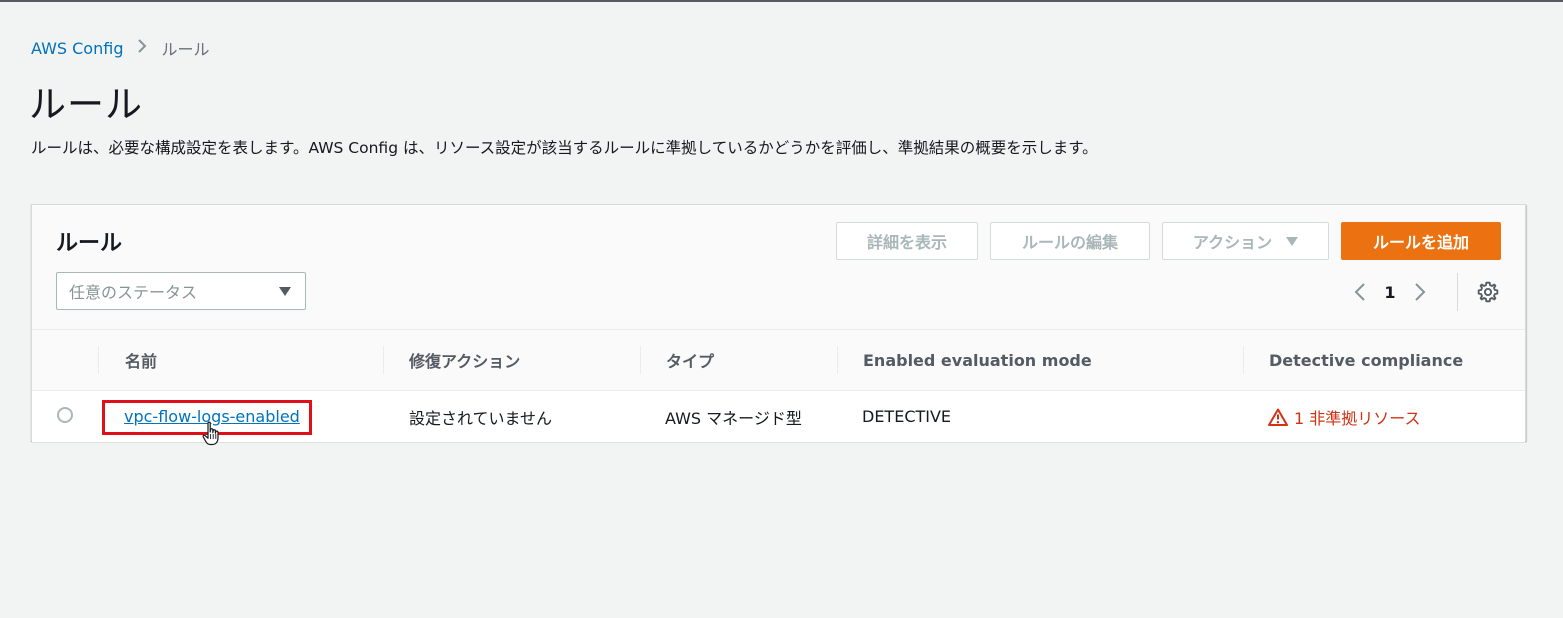  I want to click on type-cell: AWS マネージド型, so click(733, 418).